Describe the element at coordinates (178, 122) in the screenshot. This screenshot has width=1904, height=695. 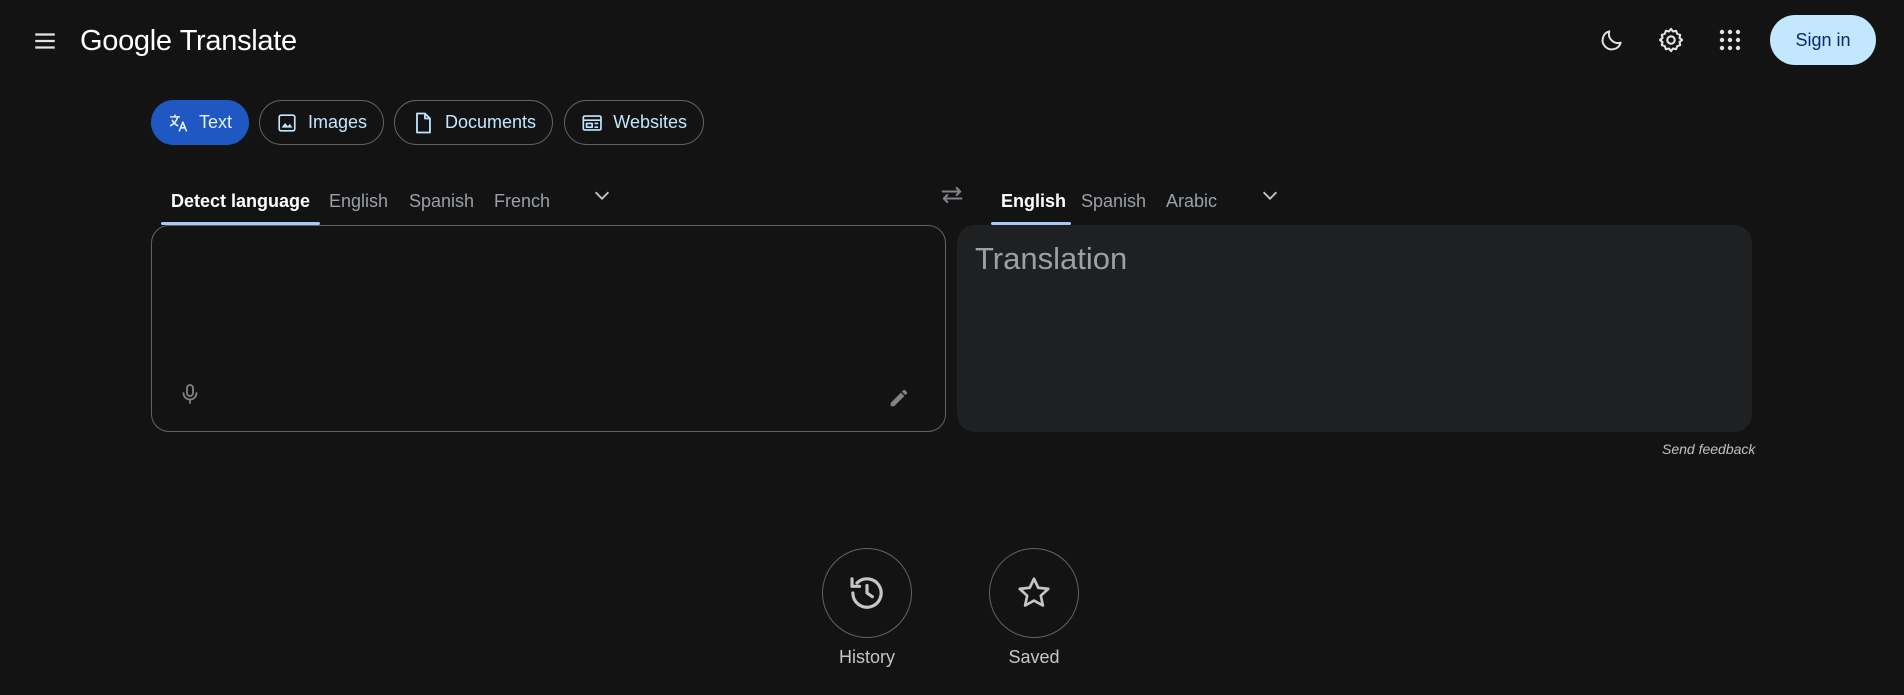
I see `translate-icon` at that location.